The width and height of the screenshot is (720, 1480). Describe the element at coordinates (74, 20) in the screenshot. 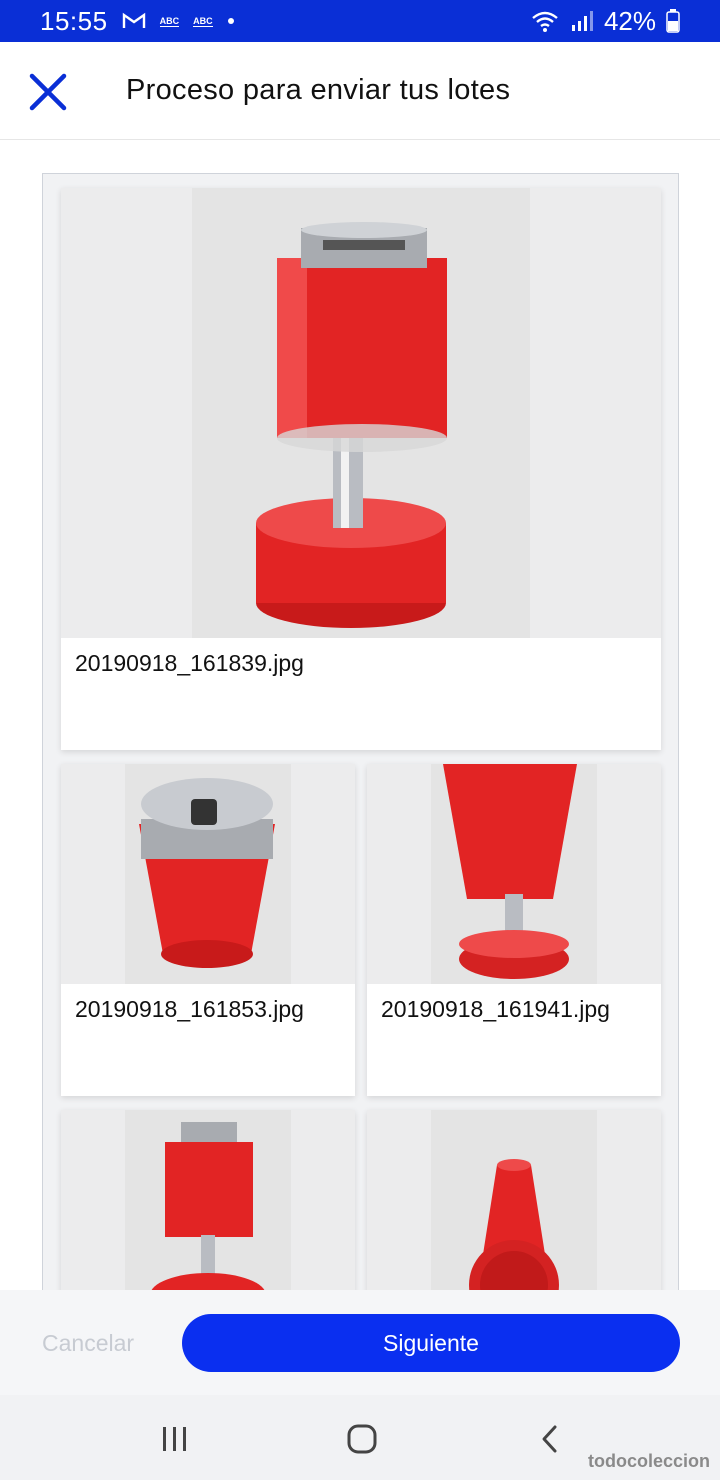

I see `status-time: 15:55` at that location.